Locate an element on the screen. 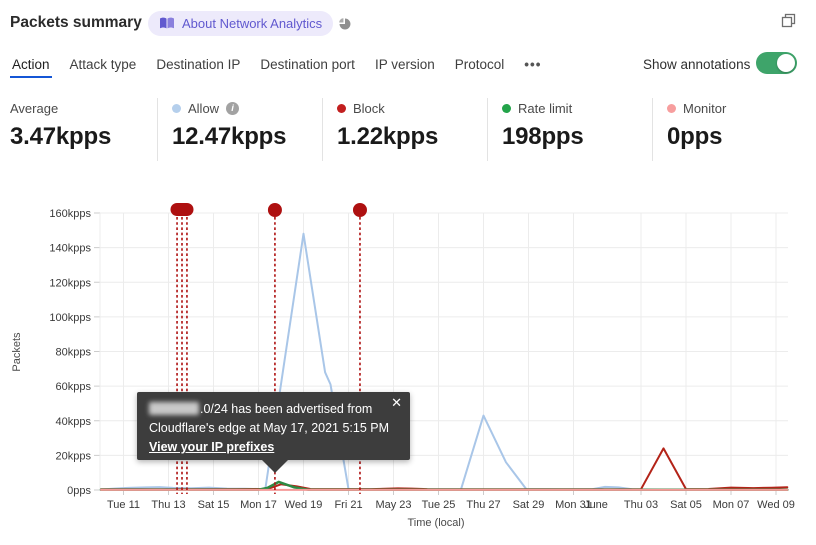  stat-average: Average 3.47kpps is located at coordinates (60, 125).